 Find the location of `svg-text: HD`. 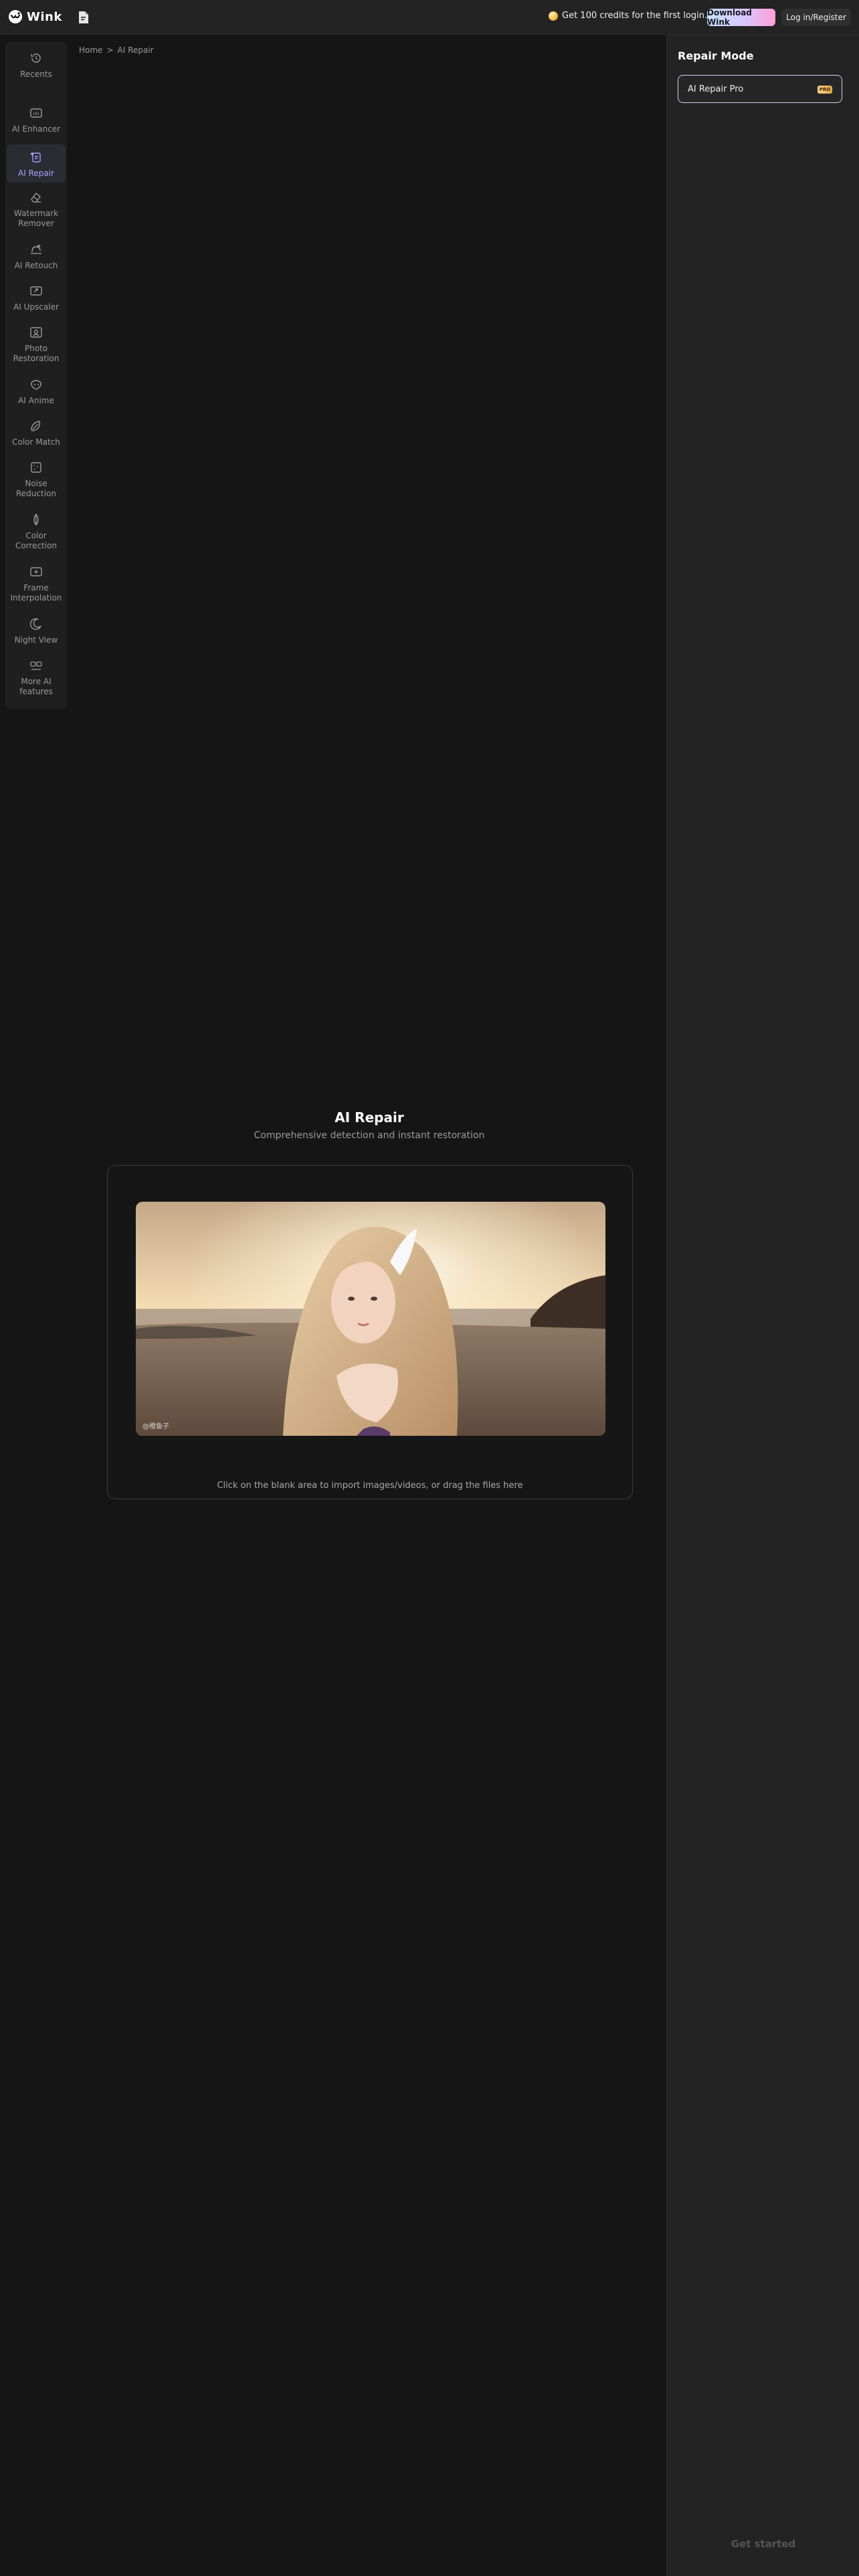

svg-text: HD is located at coordinates (36, 114).